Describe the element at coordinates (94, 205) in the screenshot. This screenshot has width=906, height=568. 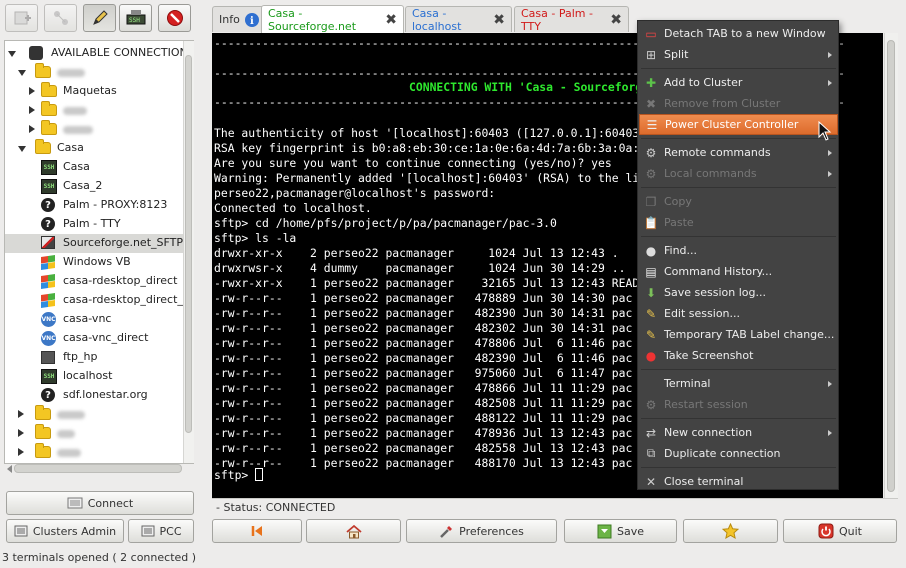
I see `tree-connection-row: ? Palm - PROXY:8123` at that location.